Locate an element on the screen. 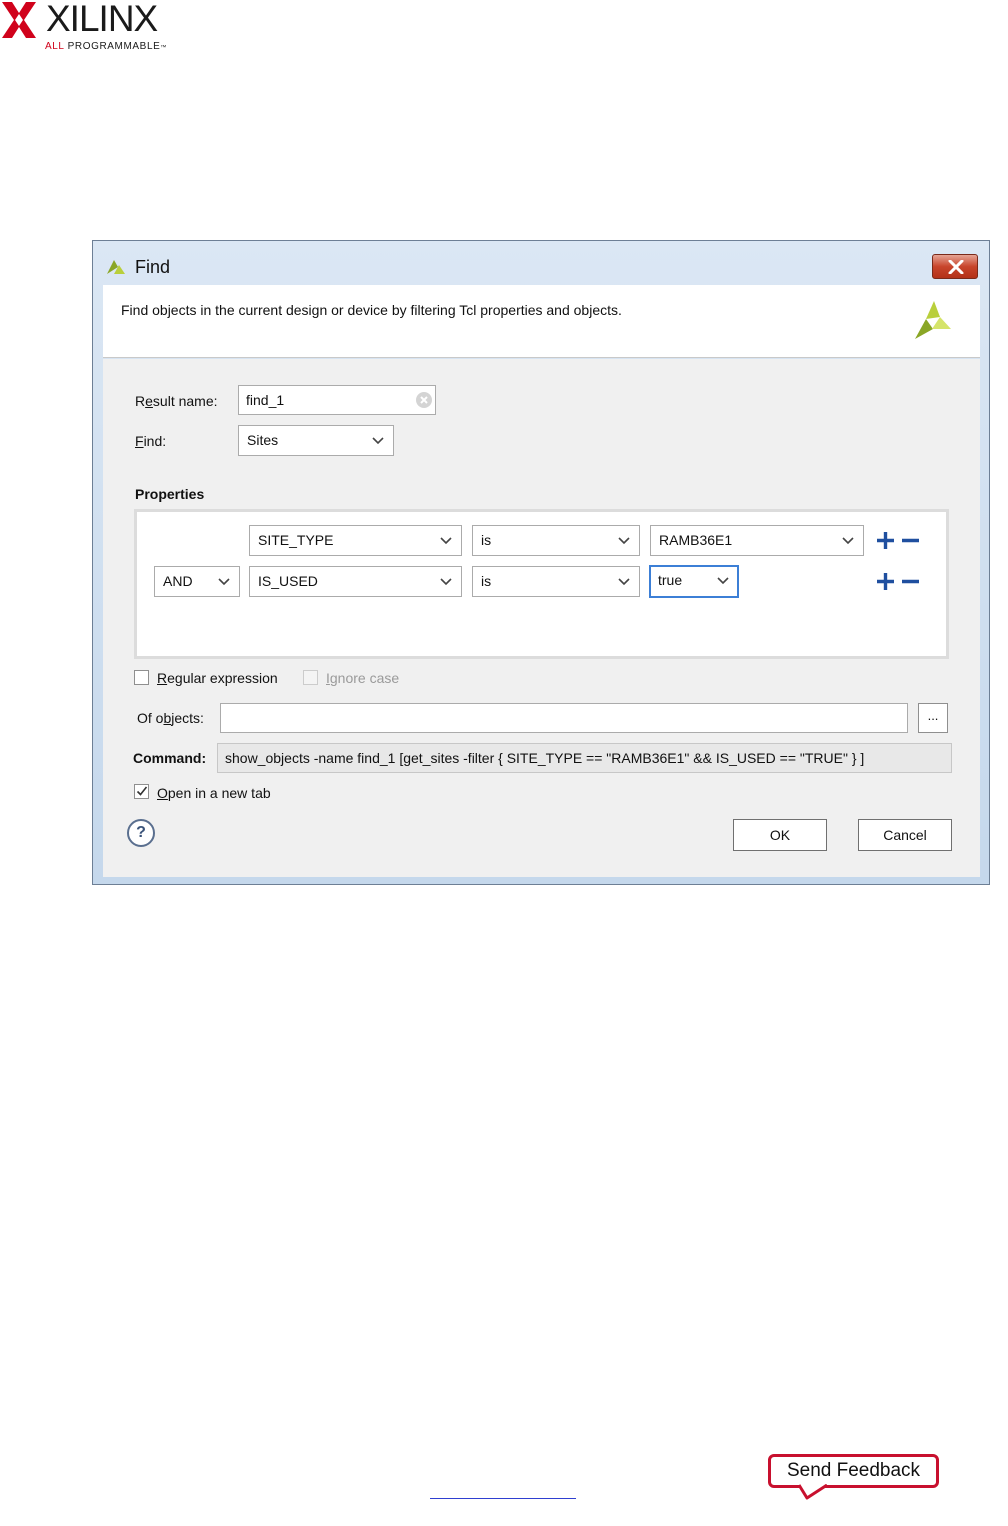 The width and height of the screenshot is (1008, 1526). send-feedback-button: Send Feedback is located at coordinates (853, 1471).